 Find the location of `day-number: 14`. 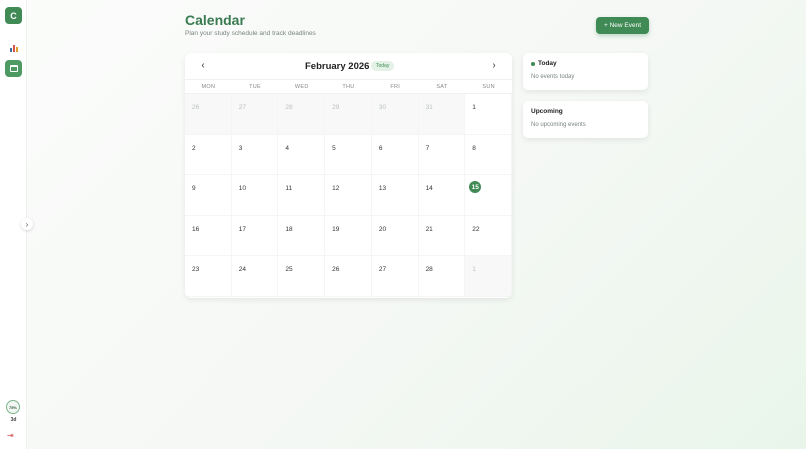

day-number: 14 is located at coordinates (429, 188).